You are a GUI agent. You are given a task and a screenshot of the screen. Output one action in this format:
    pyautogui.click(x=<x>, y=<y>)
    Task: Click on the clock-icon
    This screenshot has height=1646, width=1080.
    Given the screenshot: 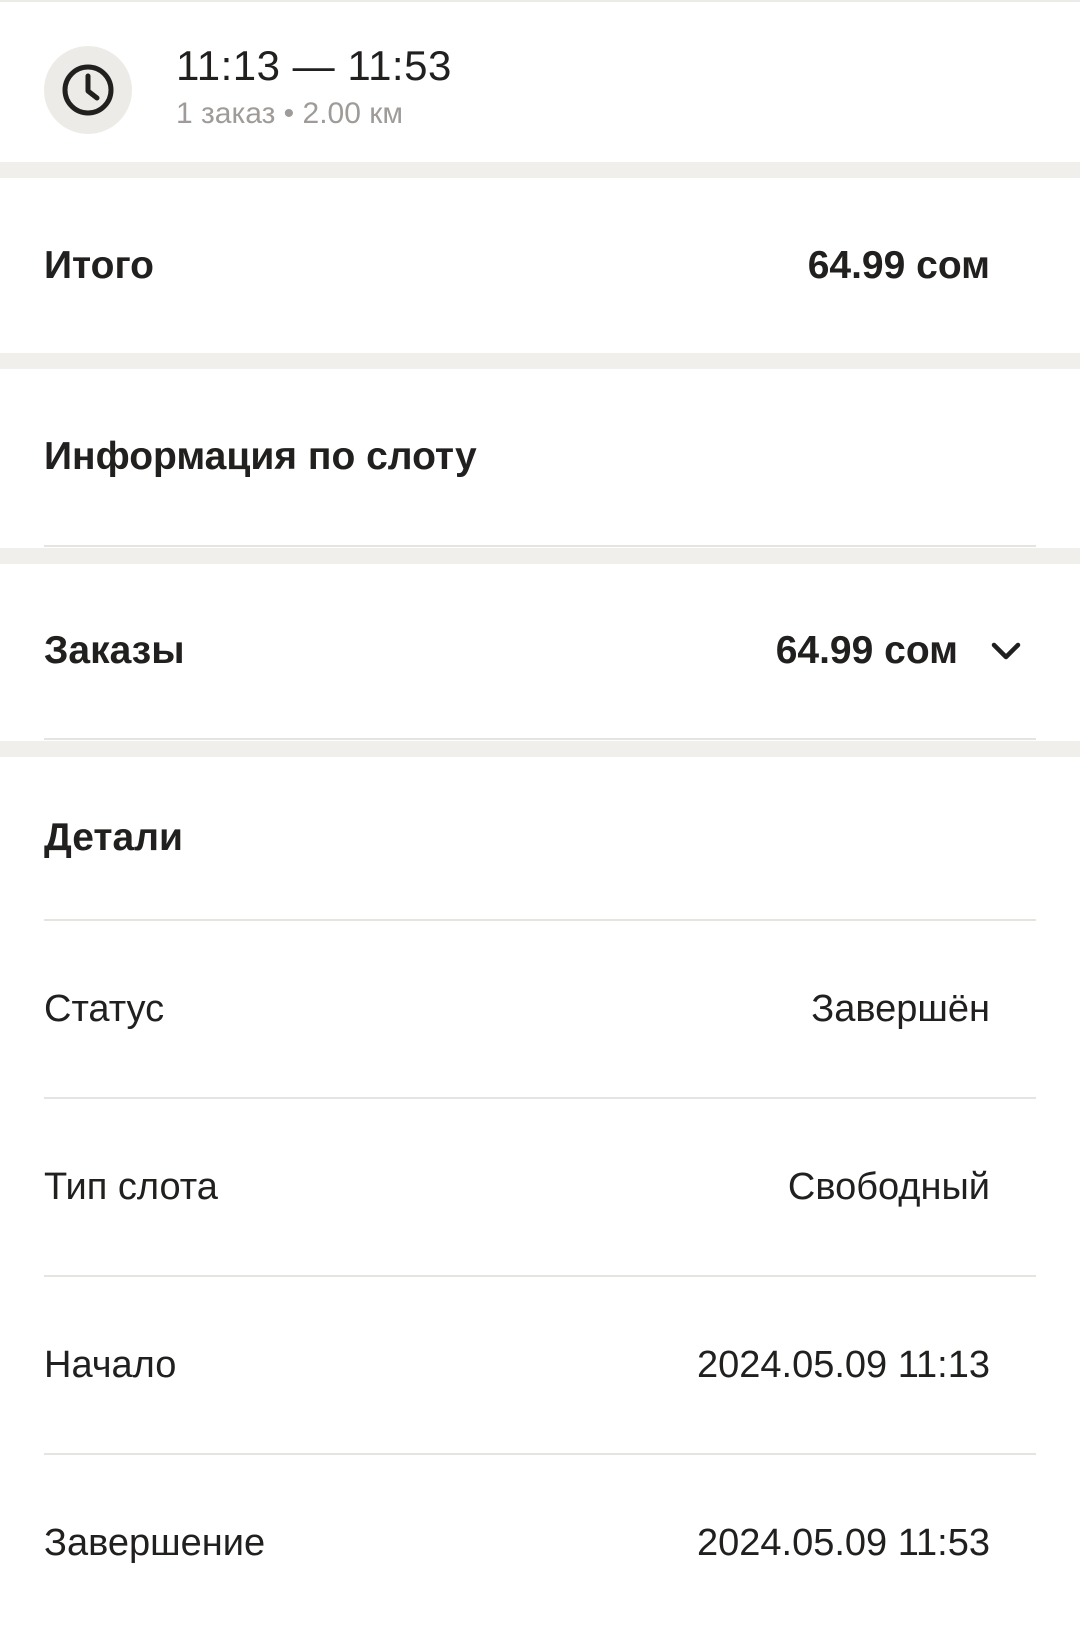 What is the action you would take?
    pyautogui.click(x=88, y=90)
    